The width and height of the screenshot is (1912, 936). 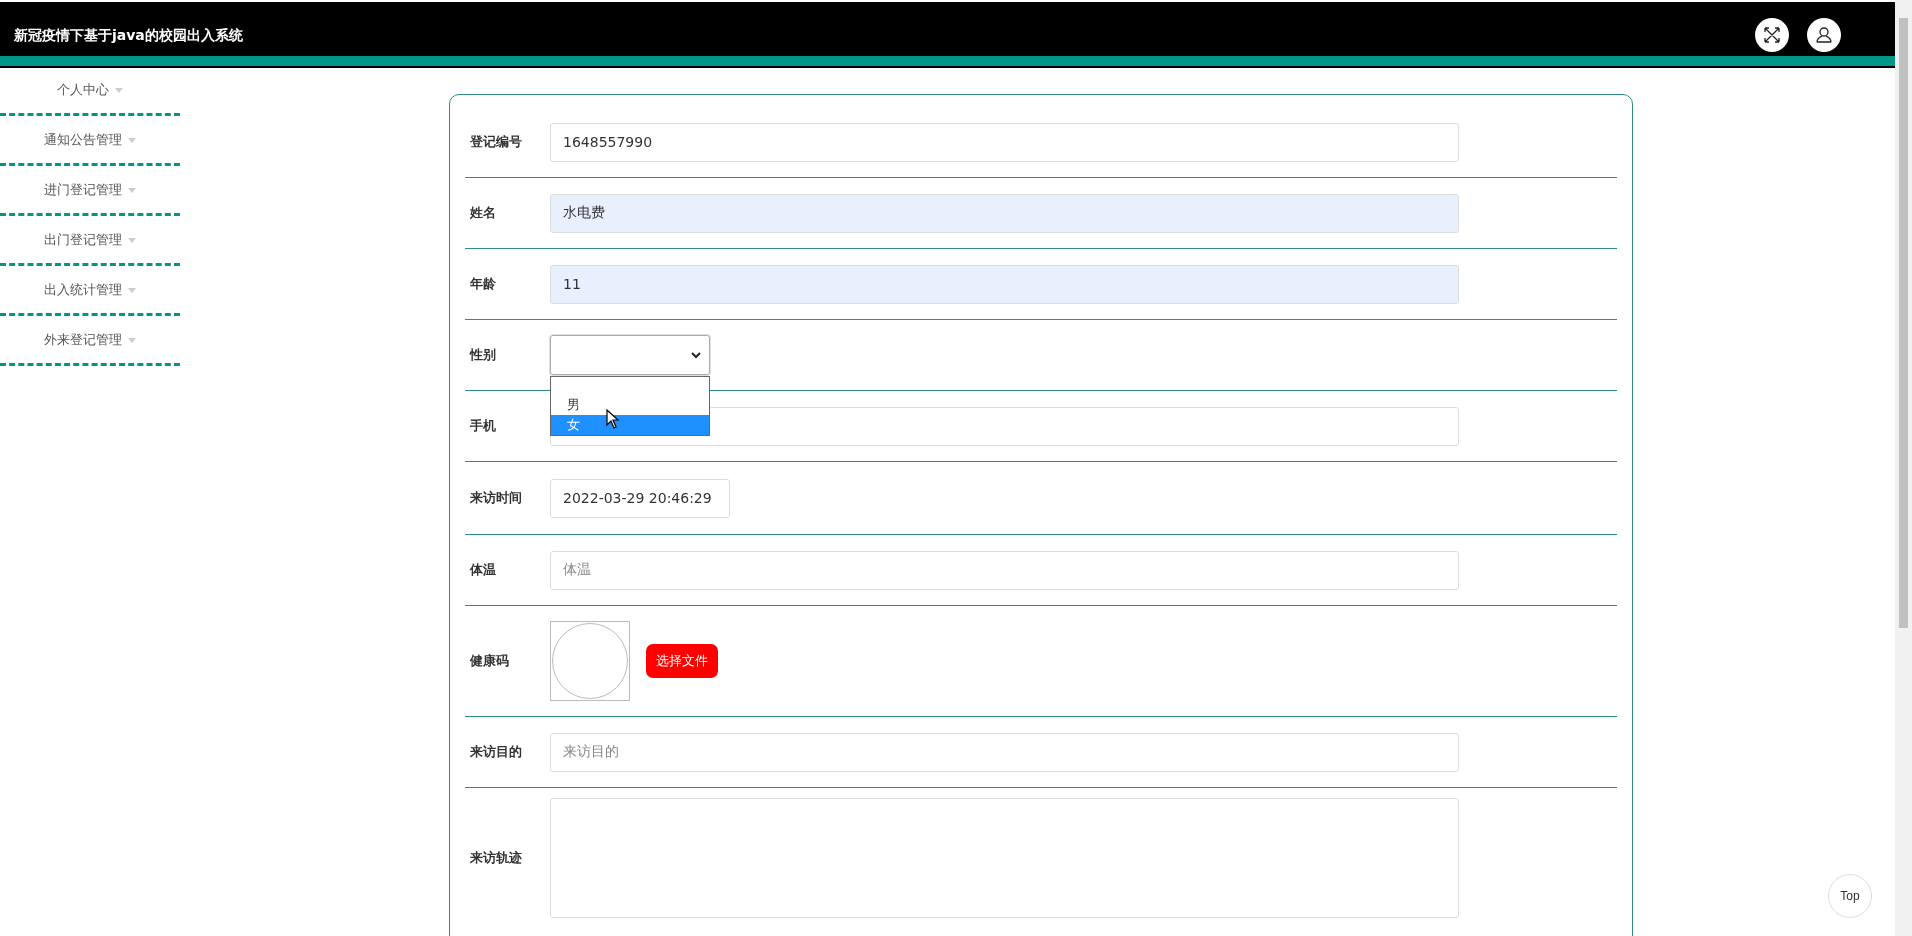 What do you see at coordinates (1004, 570) in the screenshot?
I see `input-field: 体温` at bounding box center [1004, 570].